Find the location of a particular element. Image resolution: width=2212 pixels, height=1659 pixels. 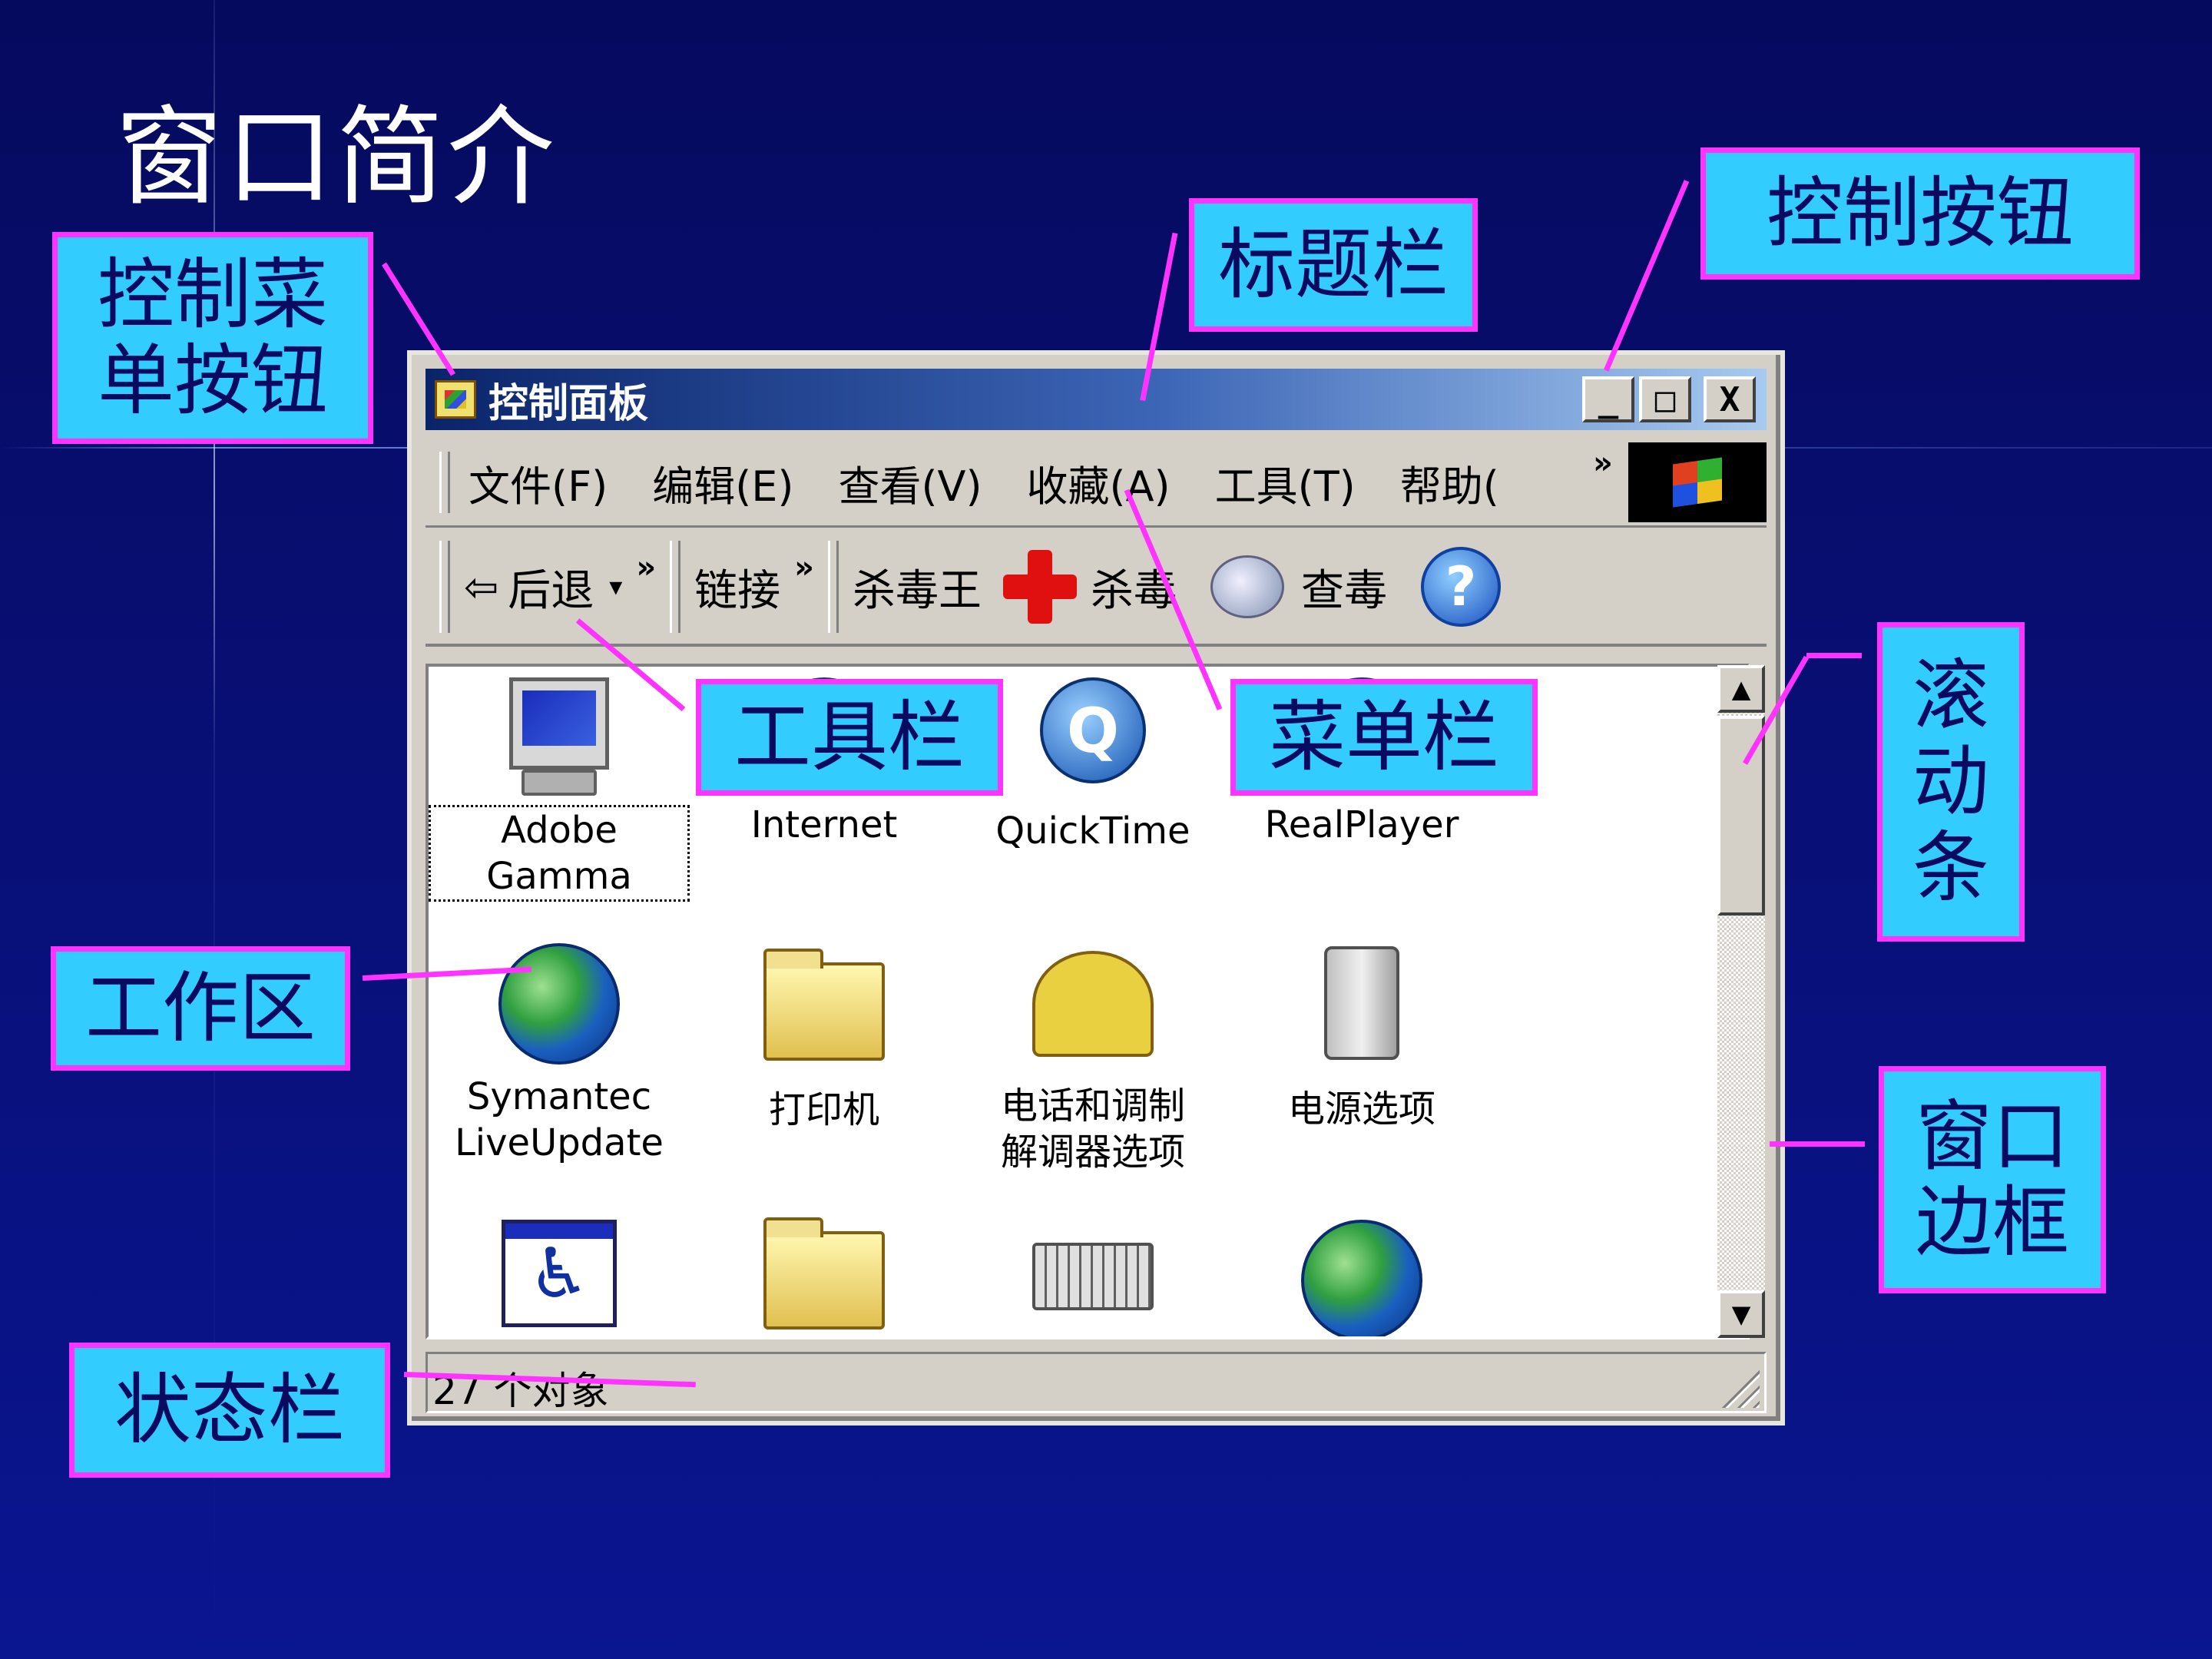

list-item: Adobe Gamma is located at coordinates (560, 789).